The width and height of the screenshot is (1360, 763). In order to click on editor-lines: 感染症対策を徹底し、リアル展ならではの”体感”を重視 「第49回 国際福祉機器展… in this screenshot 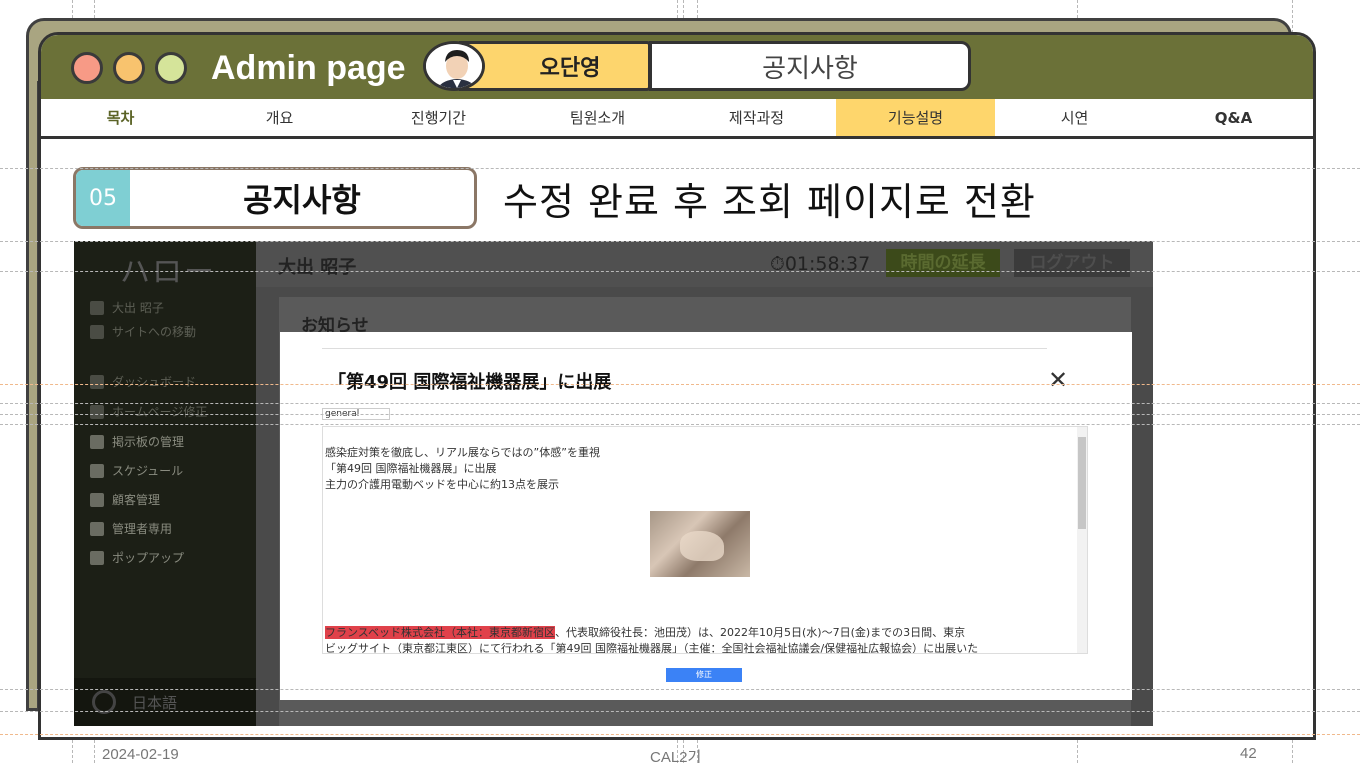, I will do `click(462, 469)`.